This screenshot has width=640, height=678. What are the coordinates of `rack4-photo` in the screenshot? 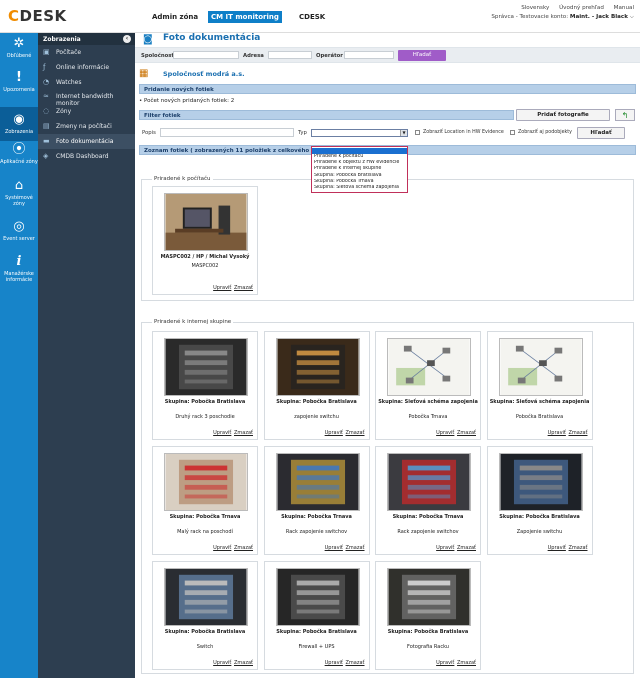 It's located at (429, 597).